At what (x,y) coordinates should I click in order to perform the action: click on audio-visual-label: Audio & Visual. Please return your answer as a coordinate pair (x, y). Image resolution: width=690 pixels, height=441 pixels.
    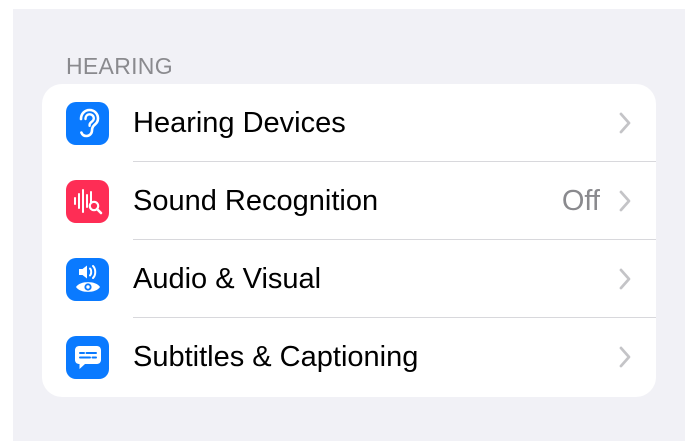
    Looking at the image, I should click on (227, 278).